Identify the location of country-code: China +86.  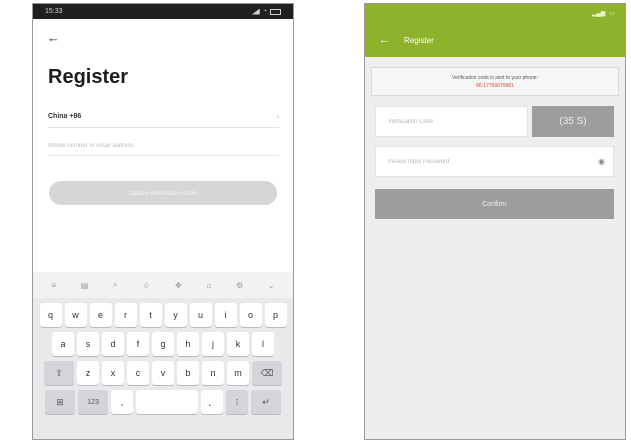
(65, 116).